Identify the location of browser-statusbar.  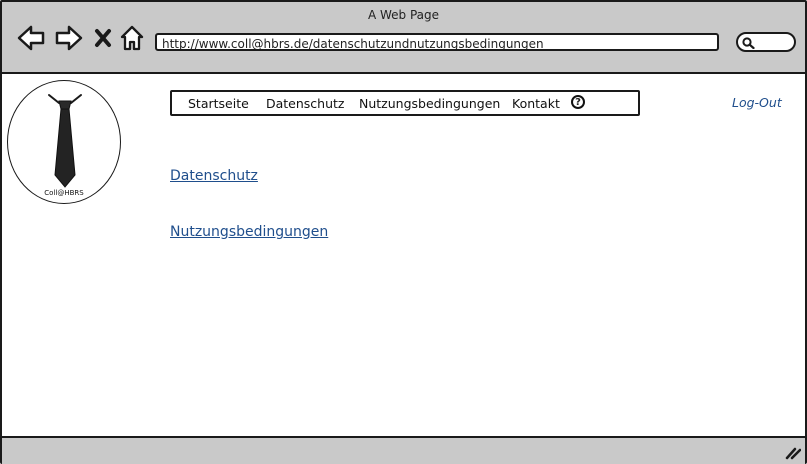
(403, 450).